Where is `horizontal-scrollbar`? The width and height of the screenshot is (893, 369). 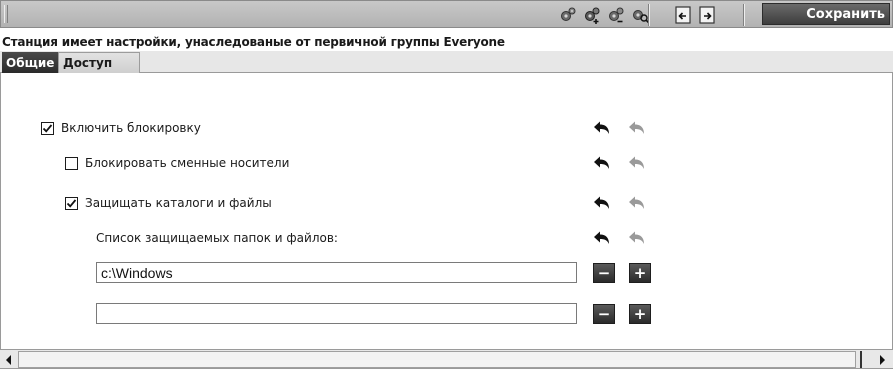 horizontal-scrollbar is located at coordinates (446, 359).